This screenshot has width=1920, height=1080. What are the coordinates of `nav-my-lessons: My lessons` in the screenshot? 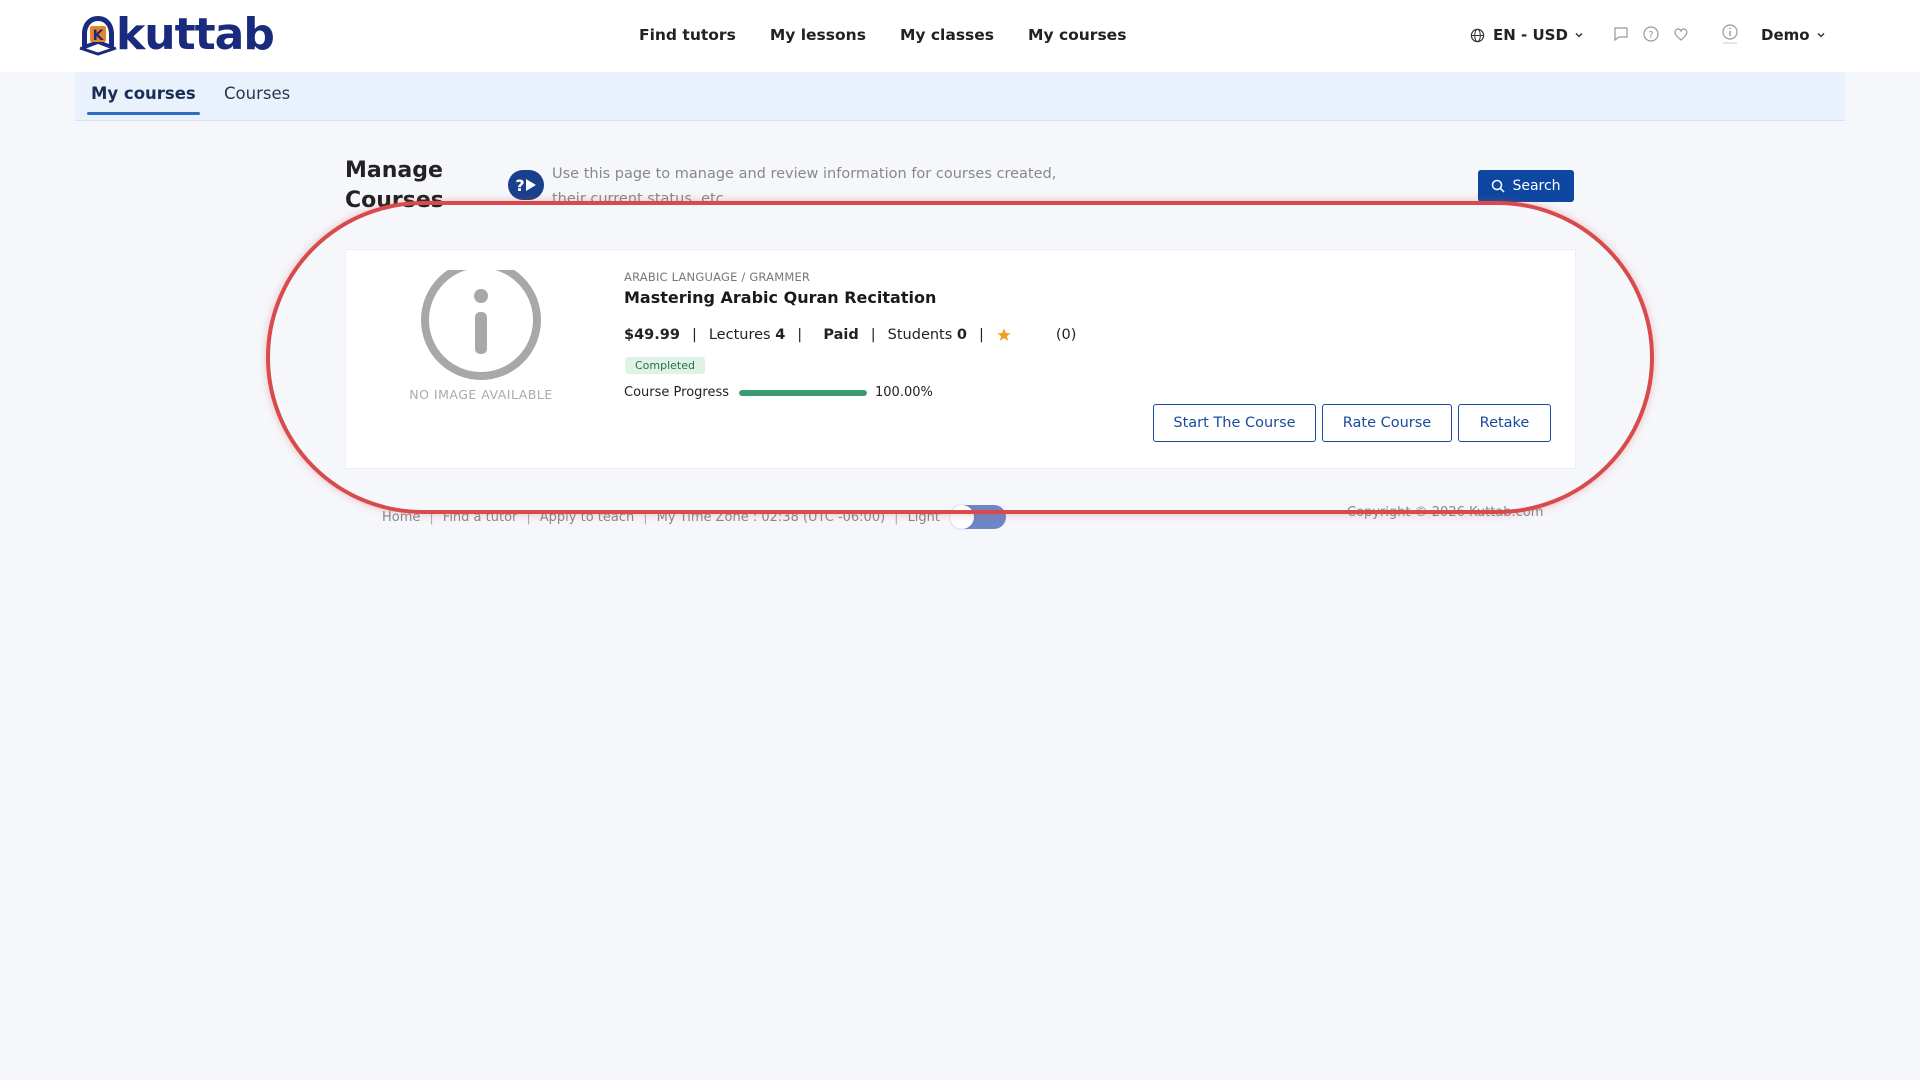 It's located at (818, 35).